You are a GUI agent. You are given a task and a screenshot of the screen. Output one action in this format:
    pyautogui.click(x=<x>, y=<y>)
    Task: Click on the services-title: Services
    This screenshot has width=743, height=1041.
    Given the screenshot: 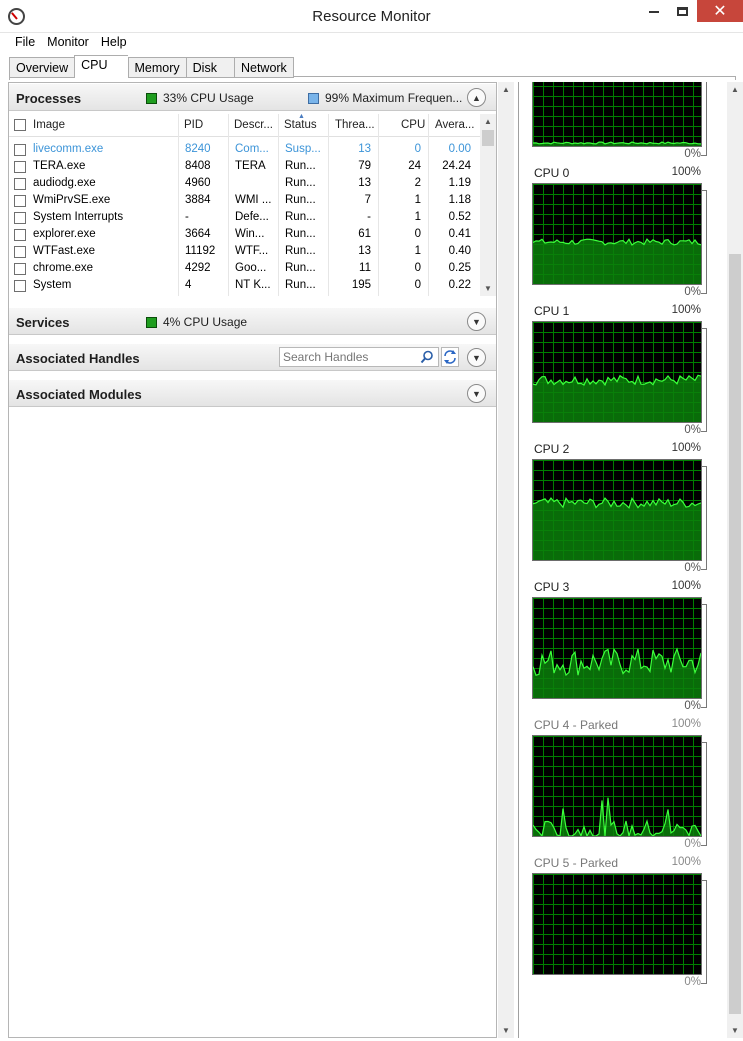 What is the action you would take?
    pyautogui.click(x=43, y=322)
    